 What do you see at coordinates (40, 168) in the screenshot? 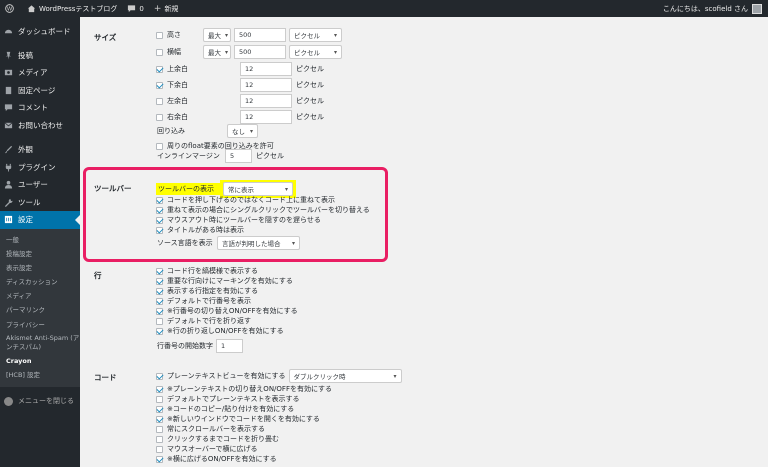
I see `menu-plugins: プラグイン` at bounding box center [40, 168].